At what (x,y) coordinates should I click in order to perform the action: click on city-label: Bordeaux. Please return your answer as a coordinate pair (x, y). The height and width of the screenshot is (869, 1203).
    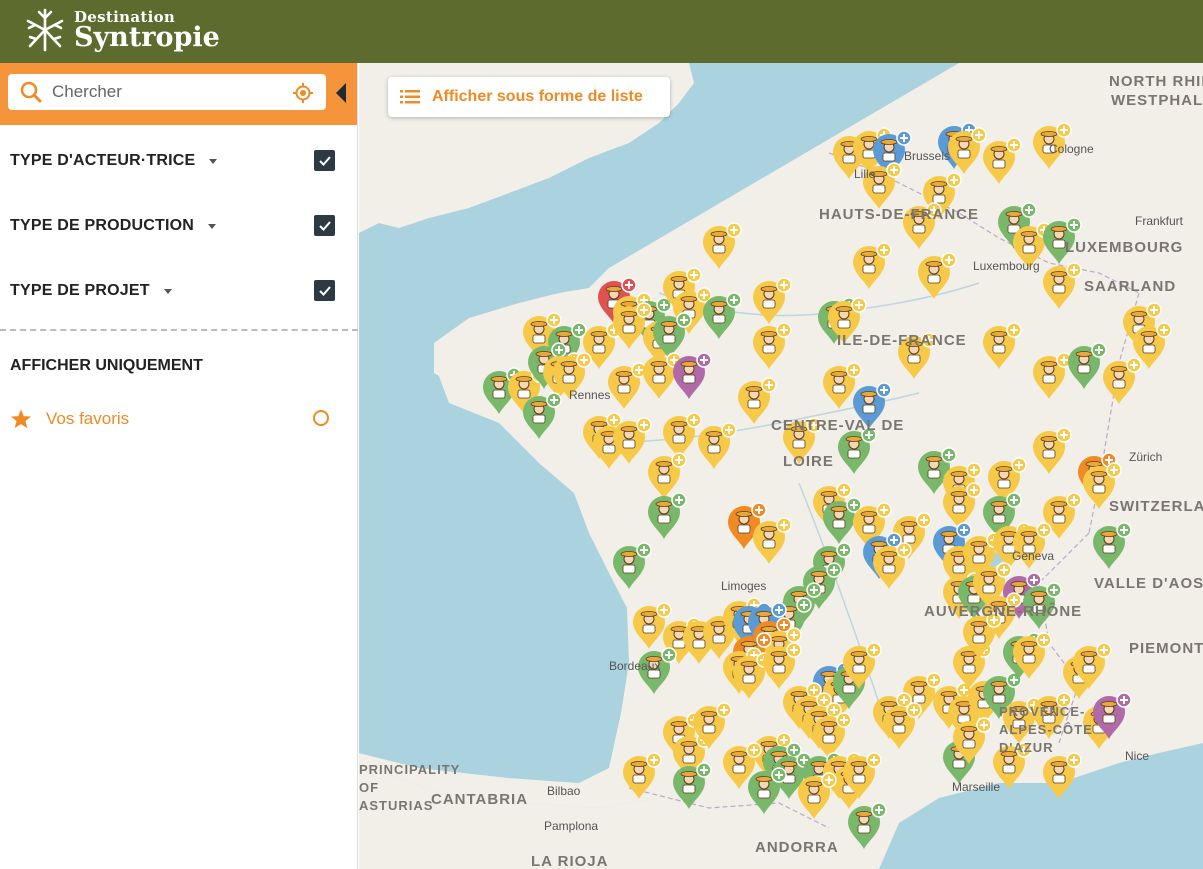
    Looking at the image, I should click on (635, 666).